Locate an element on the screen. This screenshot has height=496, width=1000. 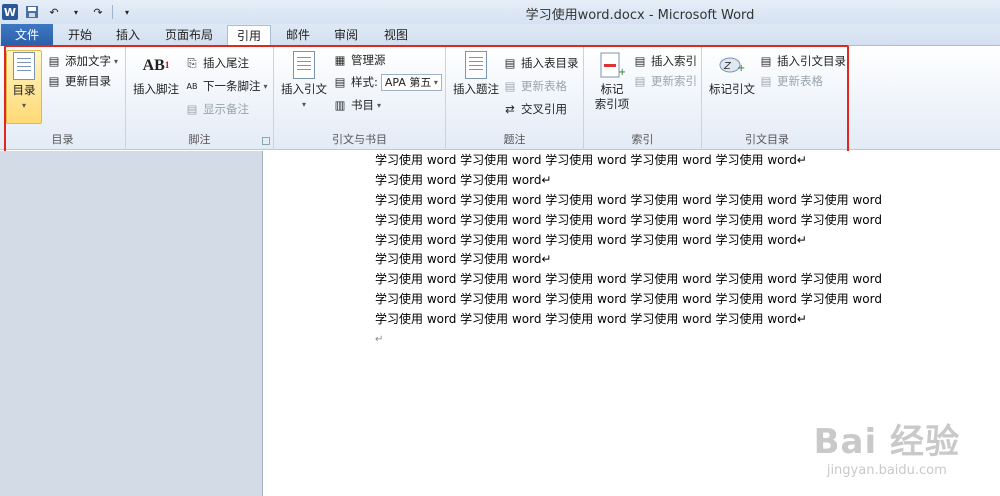
tab-file: 文件 is located at coordinates (27, 35).